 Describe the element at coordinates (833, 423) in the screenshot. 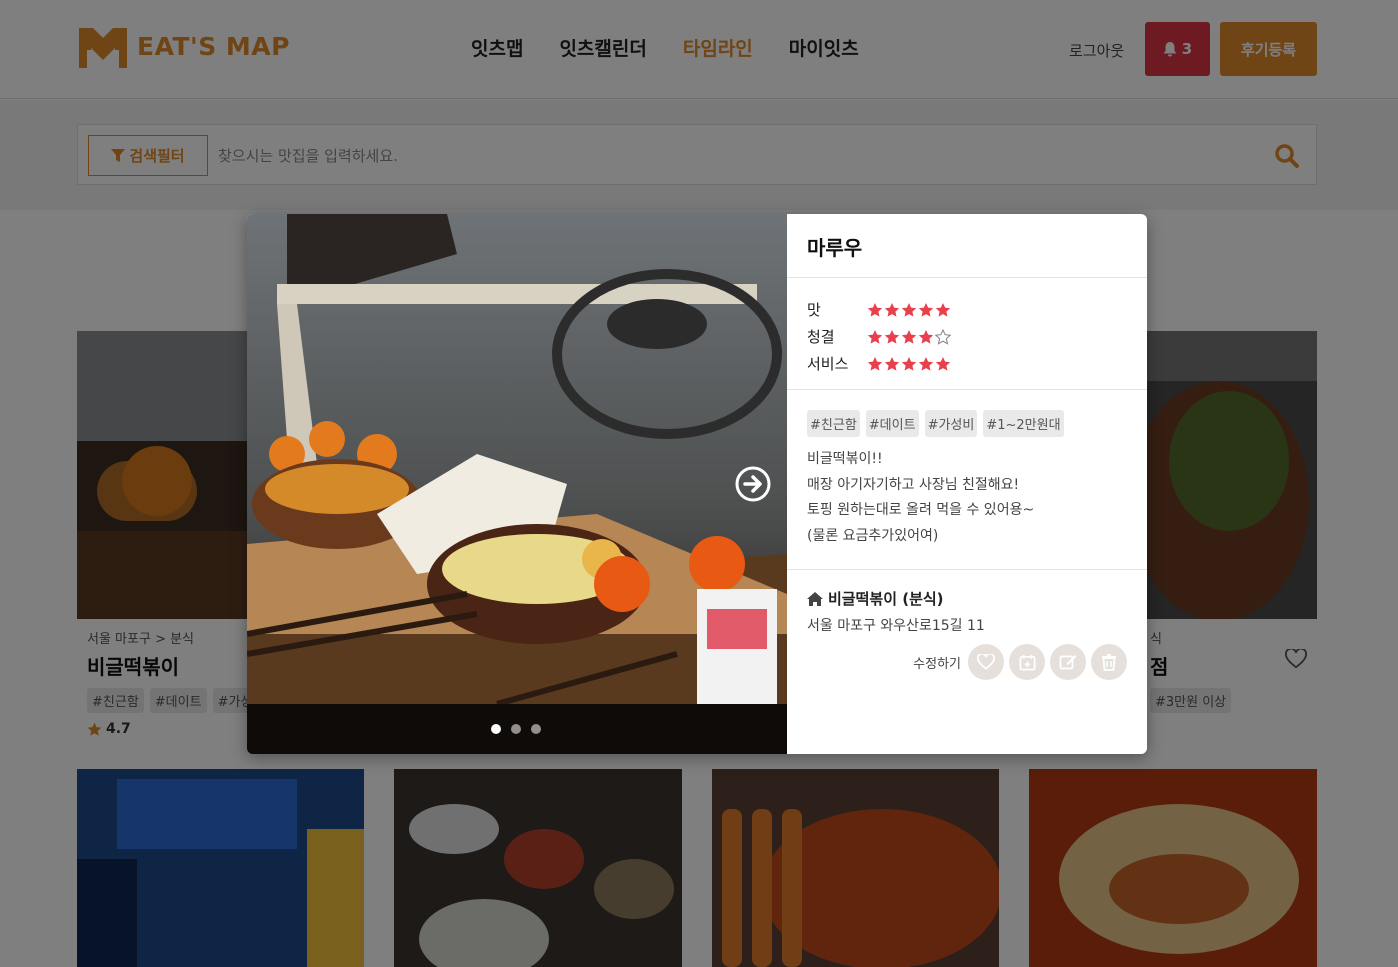

I see `tag: #친근함` at that location.